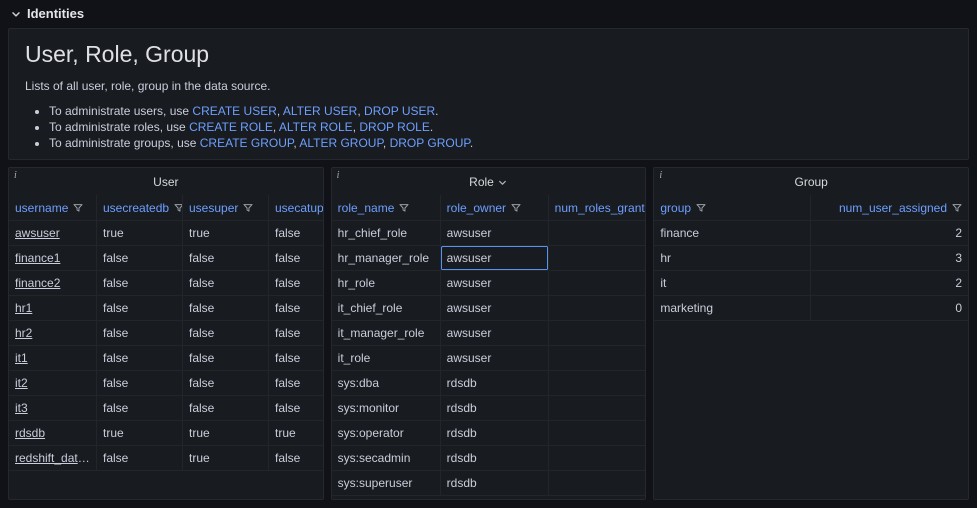  What do you see at coordinates (53, 433) in the screenshot?
I see `table-cell: rdsdb` at bounding box center [53, 433].